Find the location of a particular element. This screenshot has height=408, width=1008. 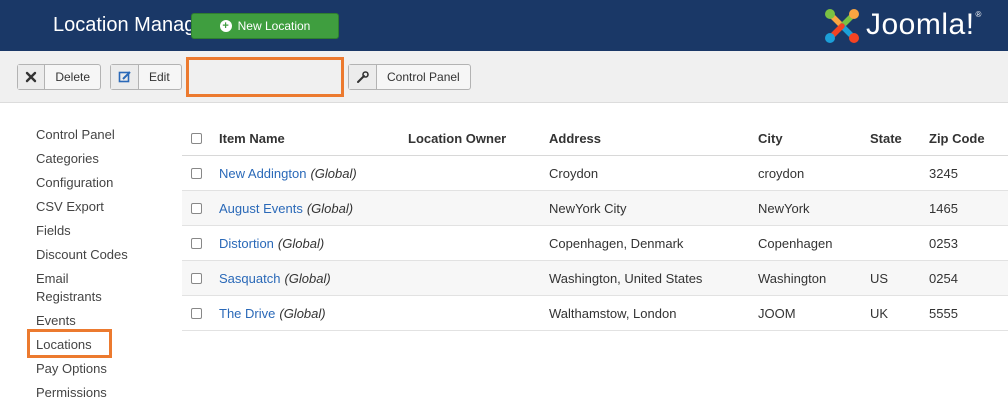

city-cell: croydon is located at coordinates (781, 173).